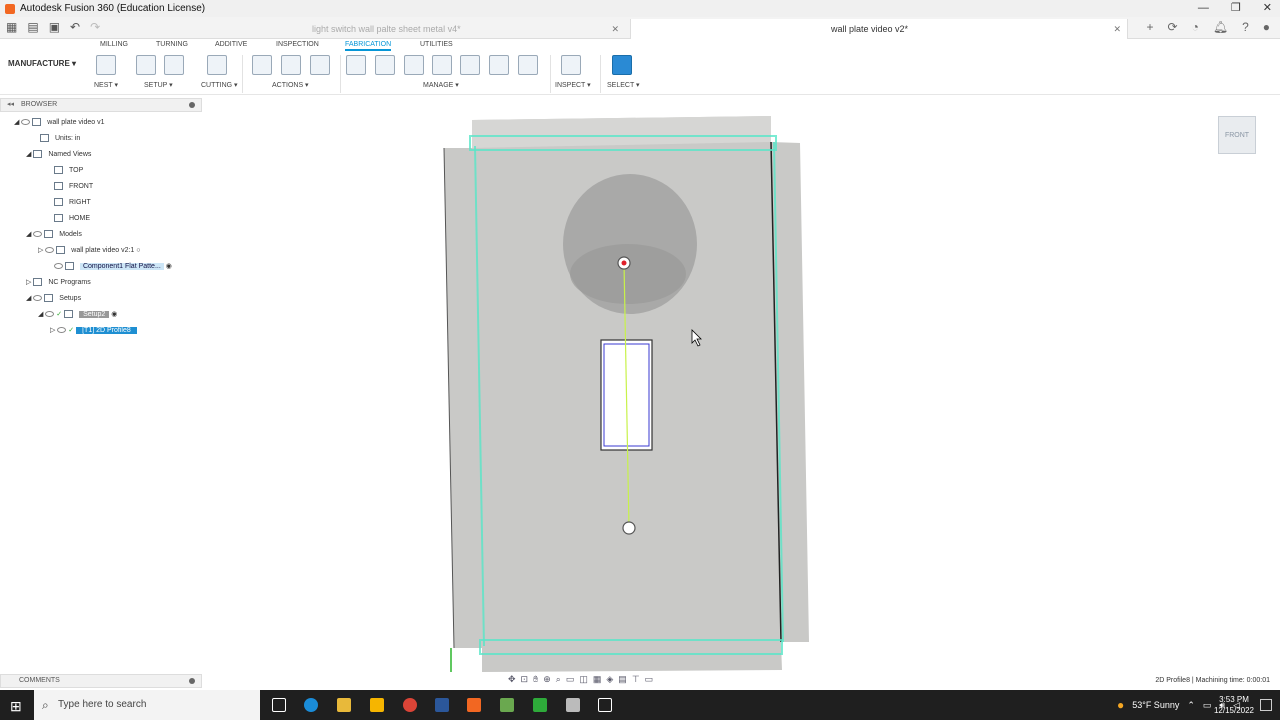  Describe the element at coordinates (72, 203) in the screenshot. I see `tree-view-right: RIGHT` at that location.